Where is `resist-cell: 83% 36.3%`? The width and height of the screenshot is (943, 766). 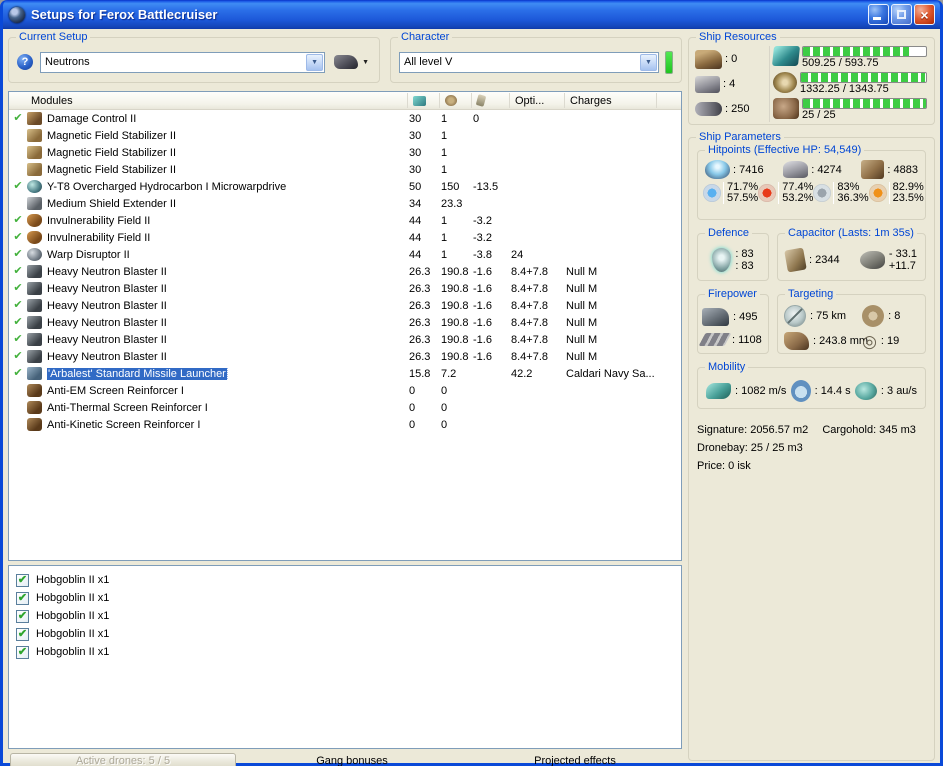
resist-cell: 83% 36.3% is located at coordinates (841, 193).